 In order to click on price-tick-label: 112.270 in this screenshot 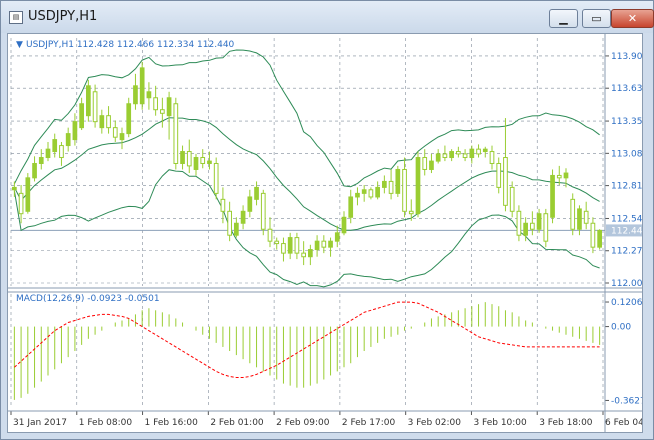, I will do `click(626, 252)`.